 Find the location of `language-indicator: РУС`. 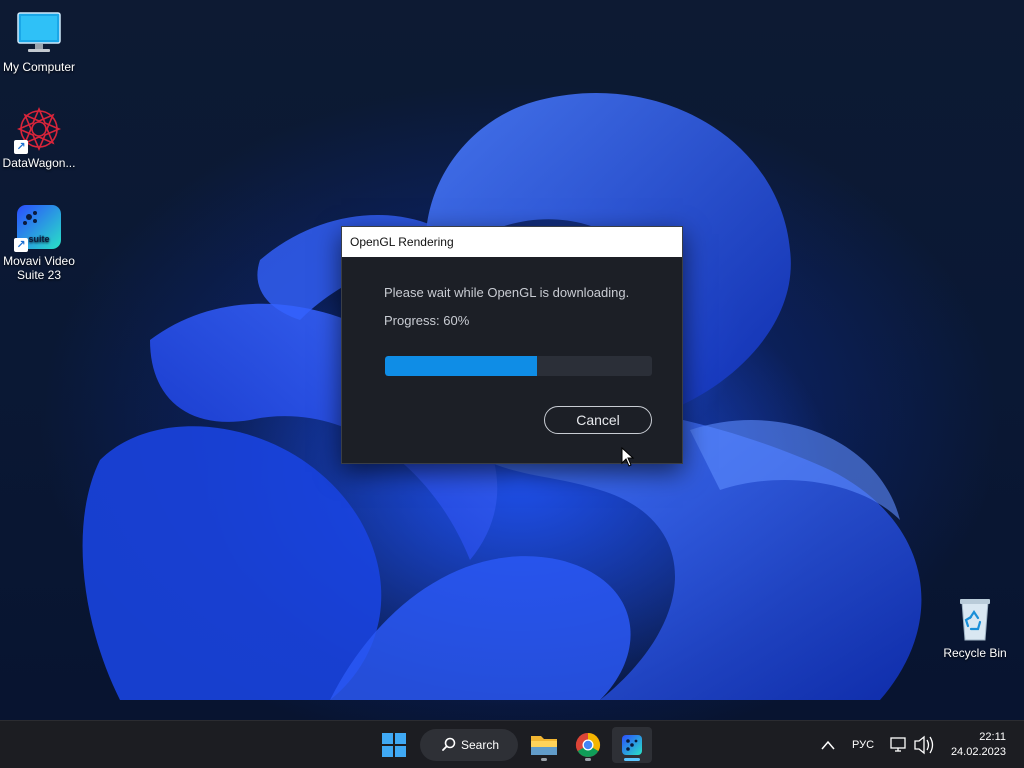

language-indicator: РУС is located at coordinates (863, 744).